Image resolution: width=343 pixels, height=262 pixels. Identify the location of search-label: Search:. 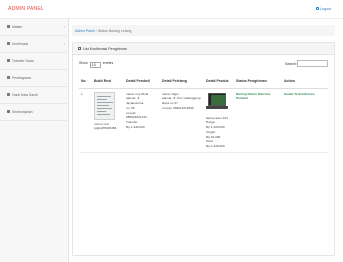
(291, 64).